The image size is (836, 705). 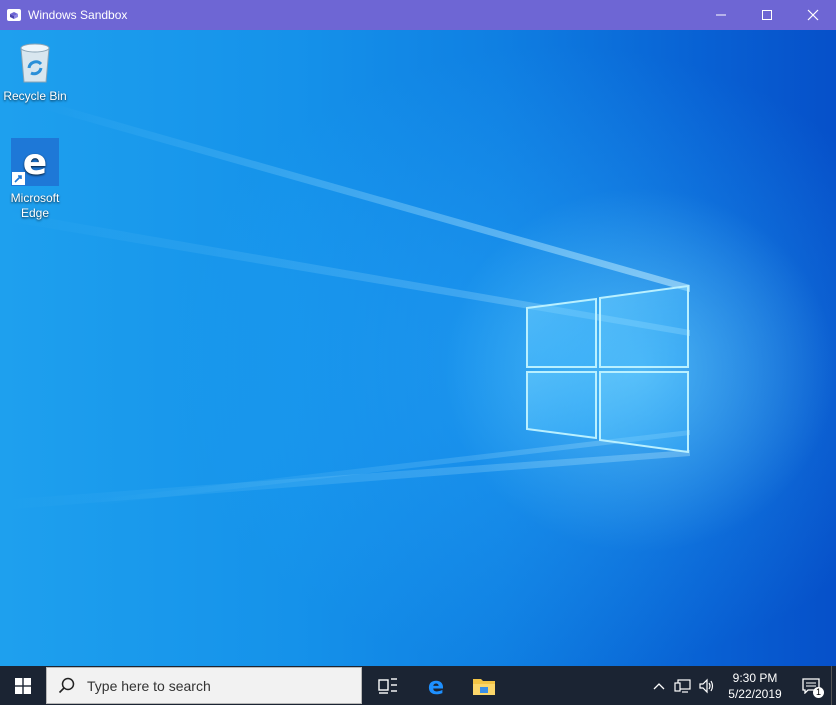 I want to click on desktop-icon-microsoft-edge: e Microsoft Edge, so click(x=35, y=179).